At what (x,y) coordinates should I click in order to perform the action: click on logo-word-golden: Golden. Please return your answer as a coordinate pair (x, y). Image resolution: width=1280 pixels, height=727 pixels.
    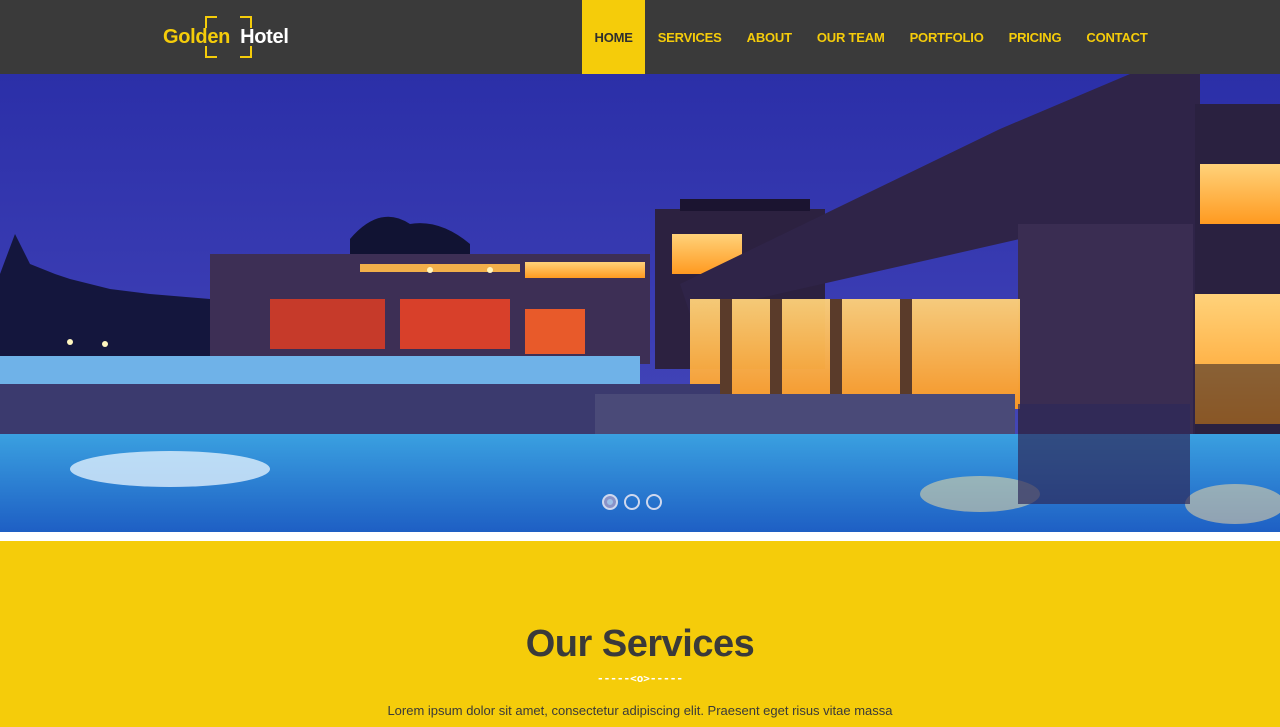
    Looking at the image, I should click on (197, 36).